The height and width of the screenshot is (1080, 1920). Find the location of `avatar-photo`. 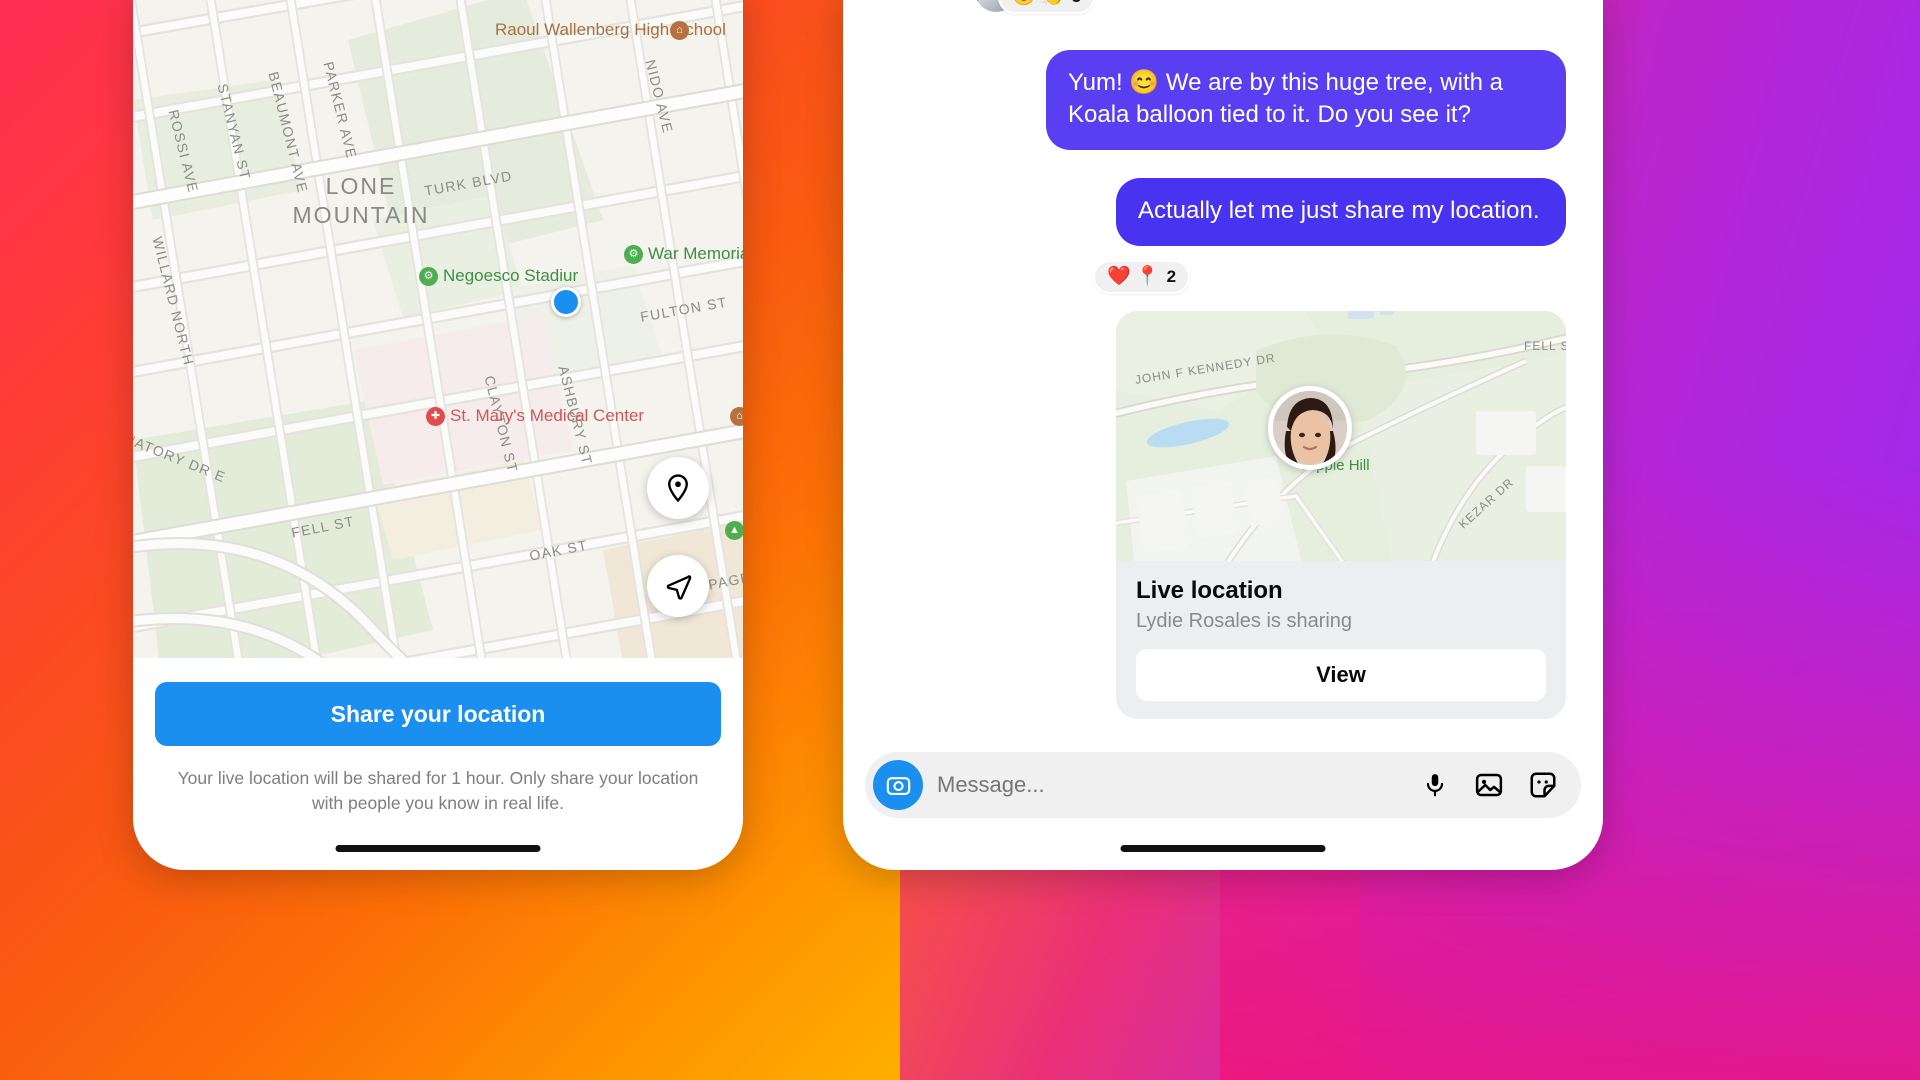

avatar-photo is located at coordinates (1310, 428).